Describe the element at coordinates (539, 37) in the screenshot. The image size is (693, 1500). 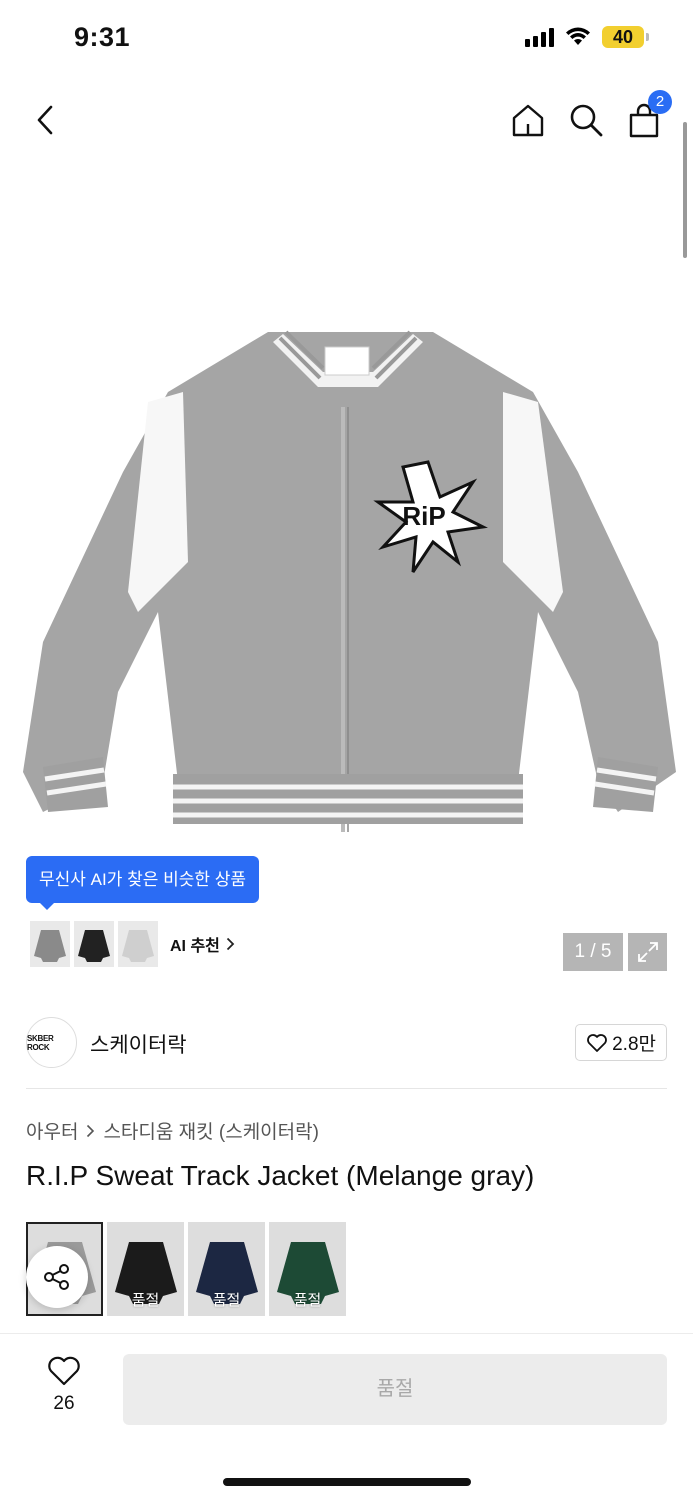
I see `cellular-signal-icon` at that location.